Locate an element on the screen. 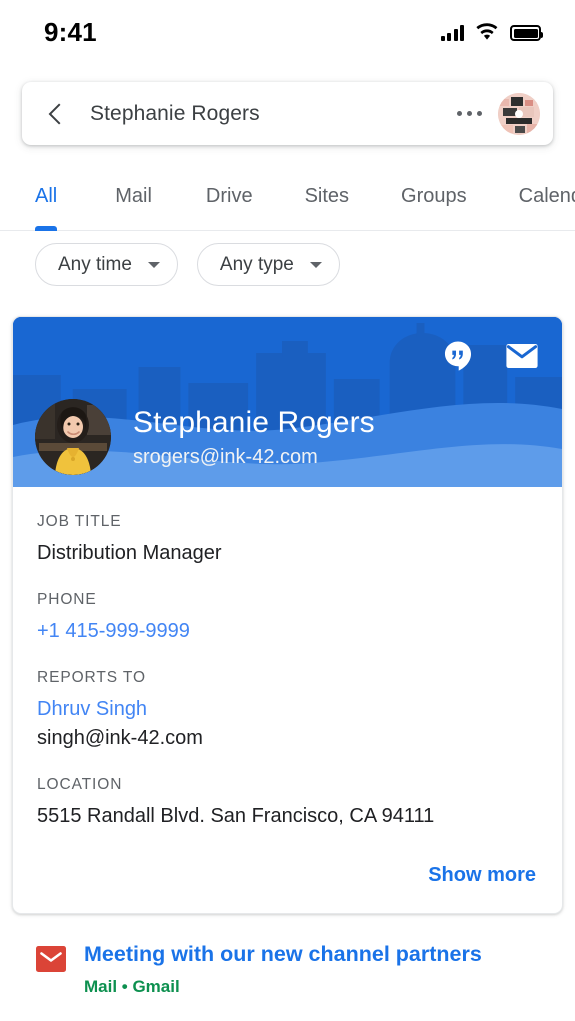 This screenshot has height=1021, width=575. tab-label: Mail is located at coordinates (133, 196).